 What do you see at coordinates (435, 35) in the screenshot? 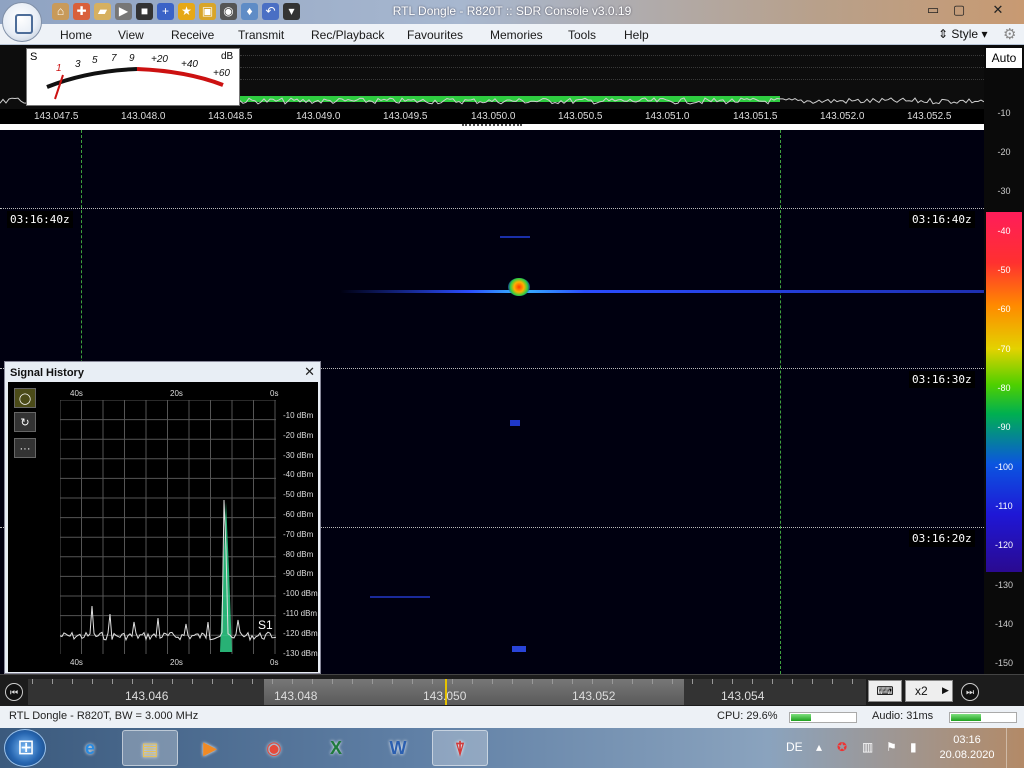
I see `menu-favourites: Favourites` at bounding box center [435, 35].